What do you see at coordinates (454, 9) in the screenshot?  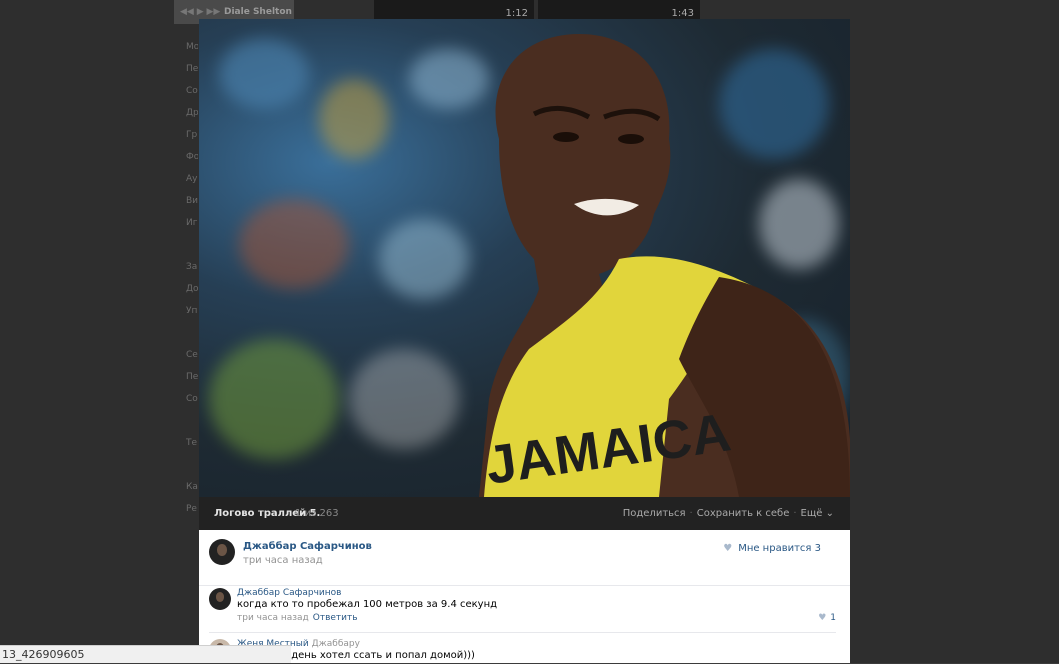 I see `video-thumb: 1:12` at bounding box center [454, 9].